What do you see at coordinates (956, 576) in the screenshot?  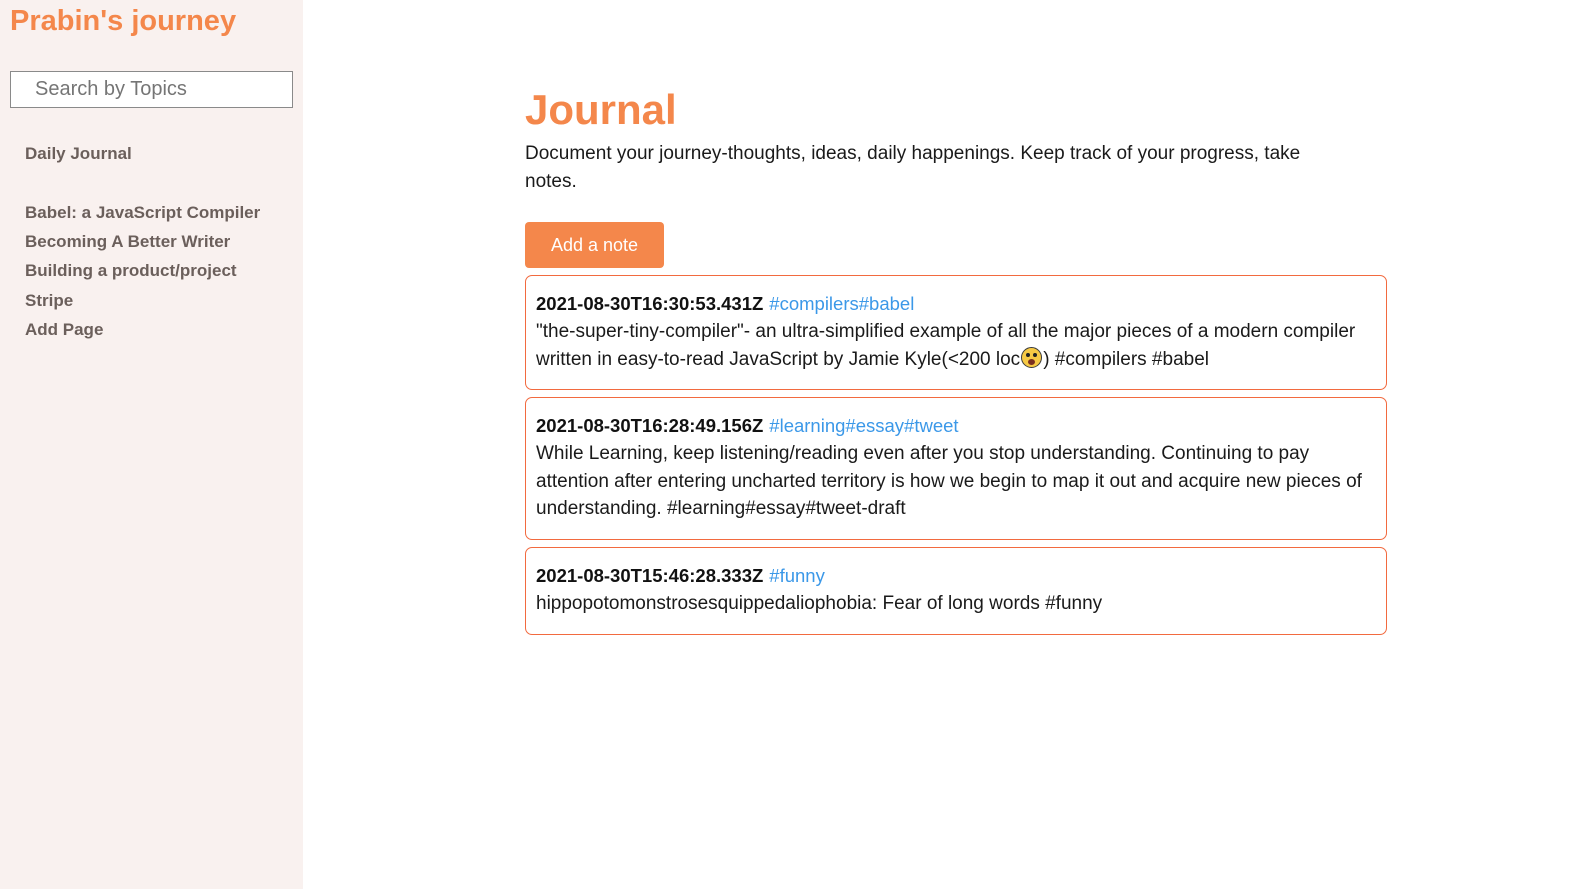 I see `note-header: 2021-08-30T15:46:28.333Z #funny` at bounding box center [956, 576].